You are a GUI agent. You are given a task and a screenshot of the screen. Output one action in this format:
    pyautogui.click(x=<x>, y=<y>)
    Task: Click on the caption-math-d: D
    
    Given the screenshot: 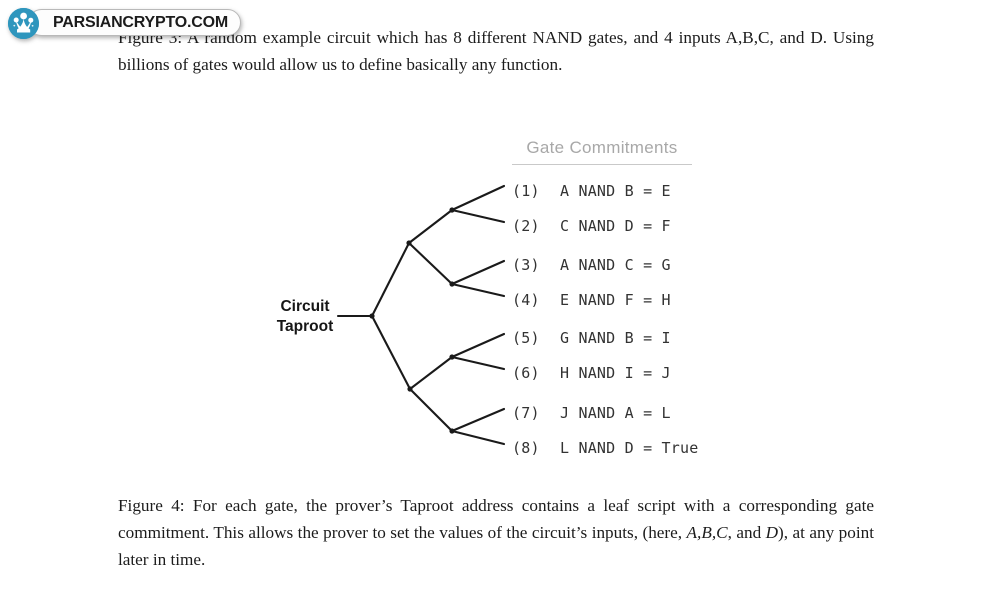 What is the action you would take?
    pyautogui.click(x=772, y=532)
    